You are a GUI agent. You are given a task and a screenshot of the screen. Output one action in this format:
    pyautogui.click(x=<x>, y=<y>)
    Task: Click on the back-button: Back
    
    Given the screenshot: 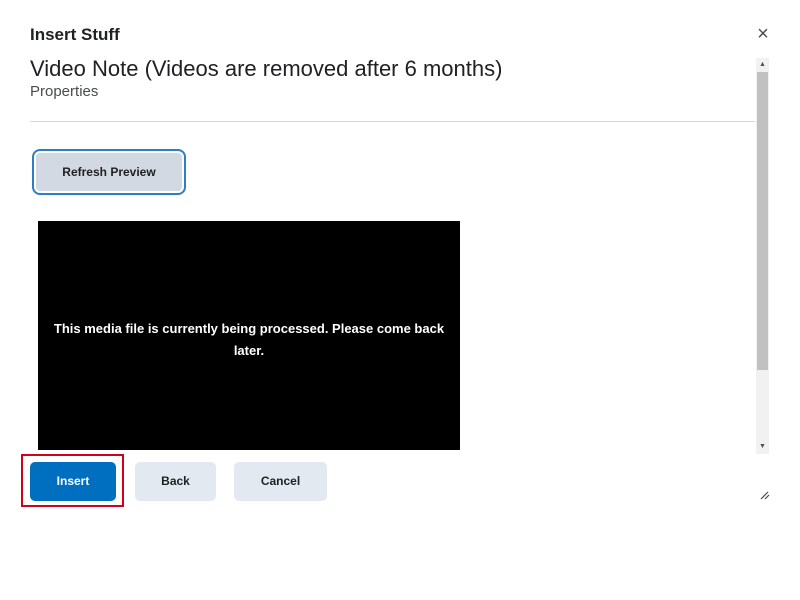 What is the action you would take?
    pyautogui.click(x=175, y=481)
    